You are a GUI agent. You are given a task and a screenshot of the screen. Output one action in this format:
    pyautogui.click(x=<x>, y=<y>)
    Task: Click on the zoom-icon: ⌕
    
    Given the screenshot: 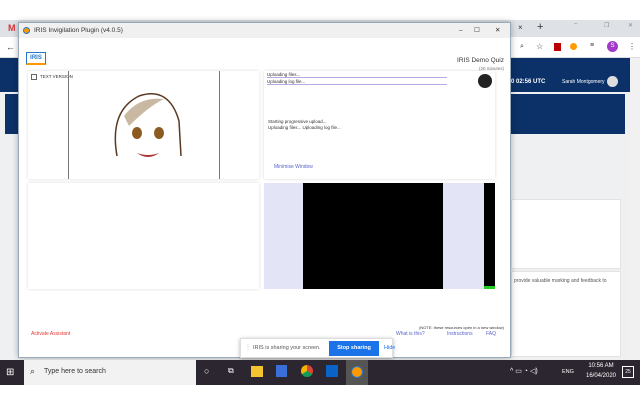 What is the action you would take?
    pyautogui.click(x=522, y=47)
    